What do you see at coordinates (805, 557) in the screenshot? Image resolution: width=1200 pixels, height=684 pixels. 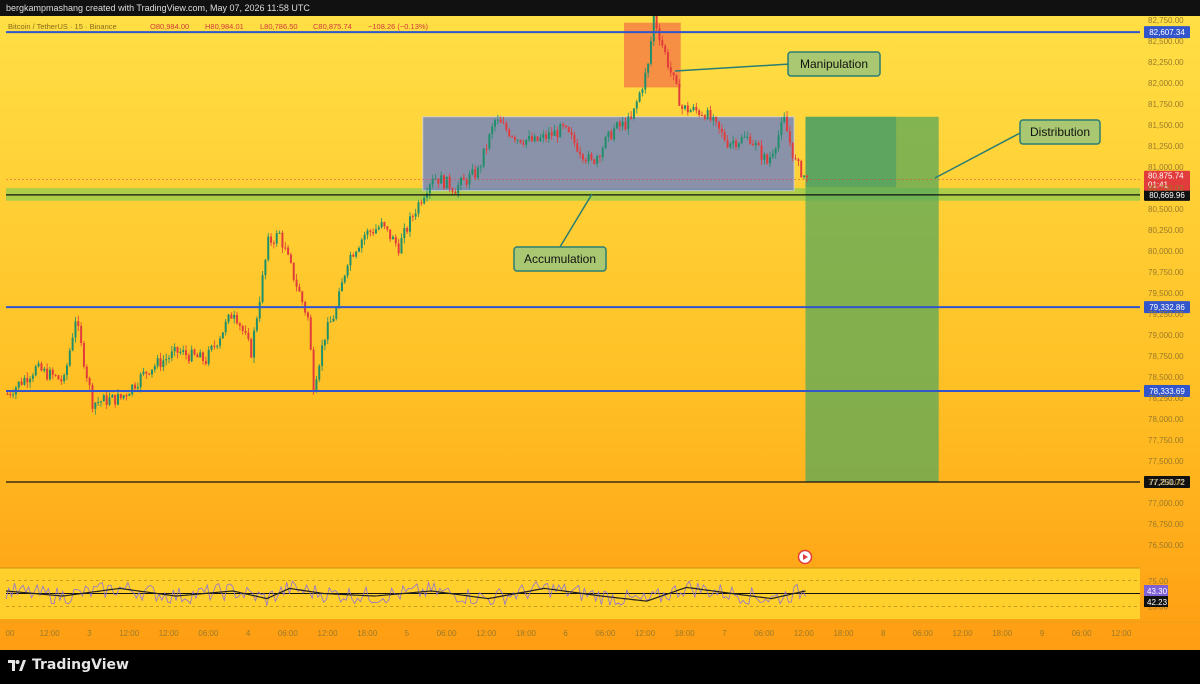 I see `replay-icon` at bounding box center [805, 557].